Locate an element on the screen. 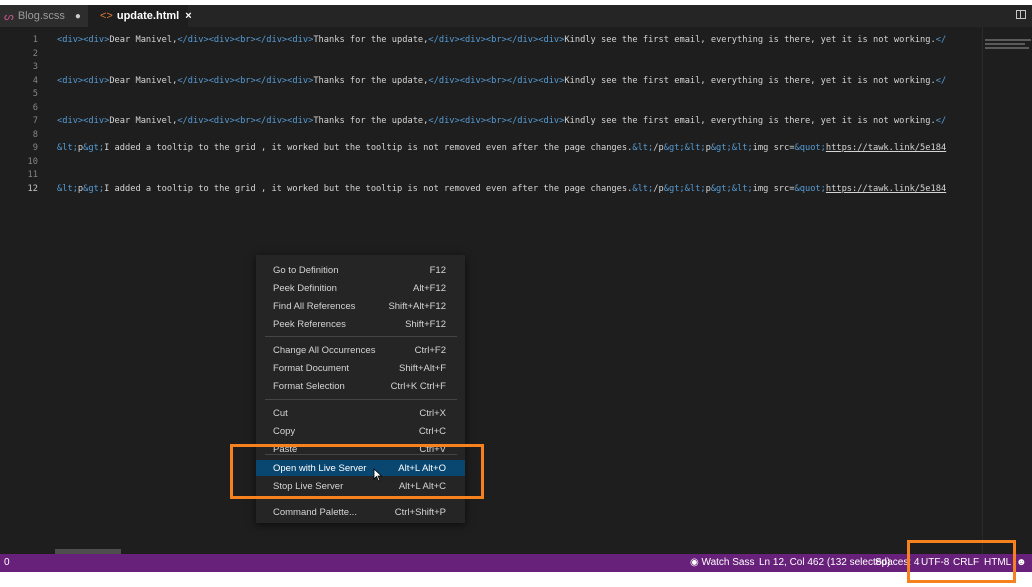  menu-item-find-all-references: Find All References Shift+Alt+F12 is located at coordinates (360, 306).